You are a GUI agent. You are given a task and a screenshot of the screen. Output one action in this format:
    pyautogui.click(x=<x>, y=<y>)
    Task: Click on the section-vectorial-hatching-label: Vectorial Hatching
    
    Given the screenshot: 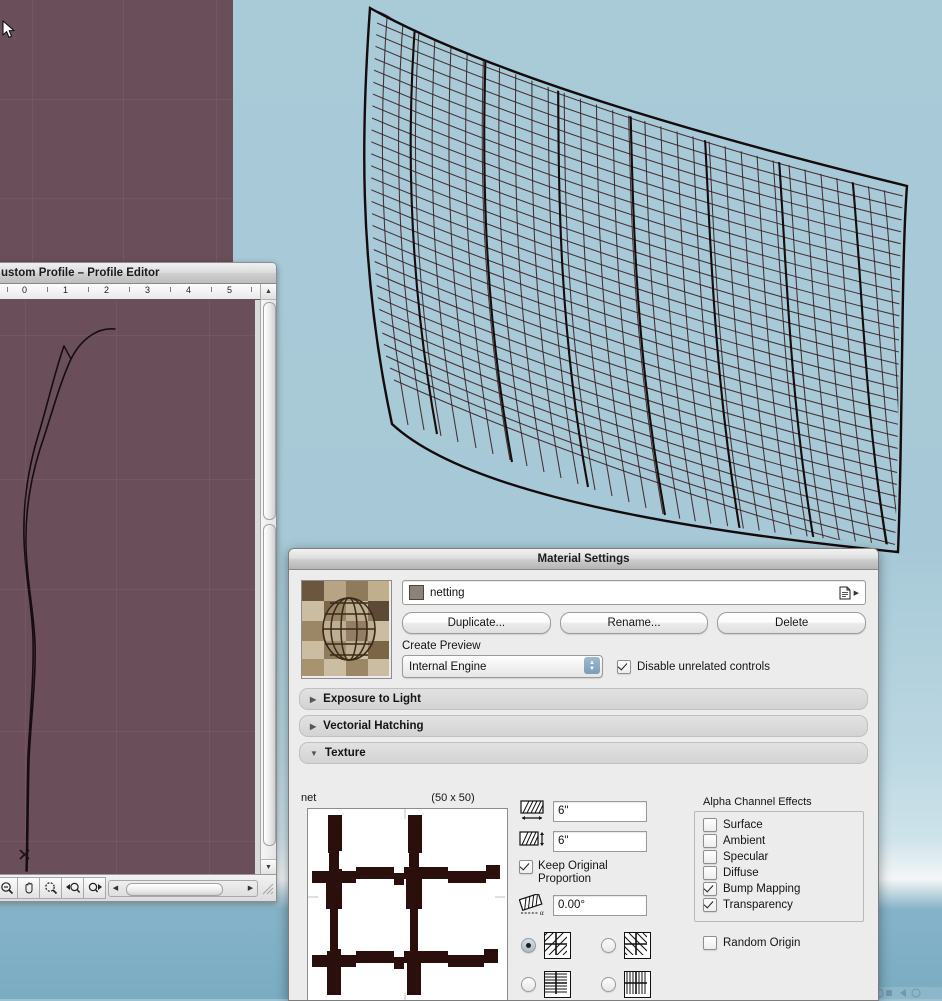 What is the action you would take?
    pyautogui.click(x=373, y=726)
    